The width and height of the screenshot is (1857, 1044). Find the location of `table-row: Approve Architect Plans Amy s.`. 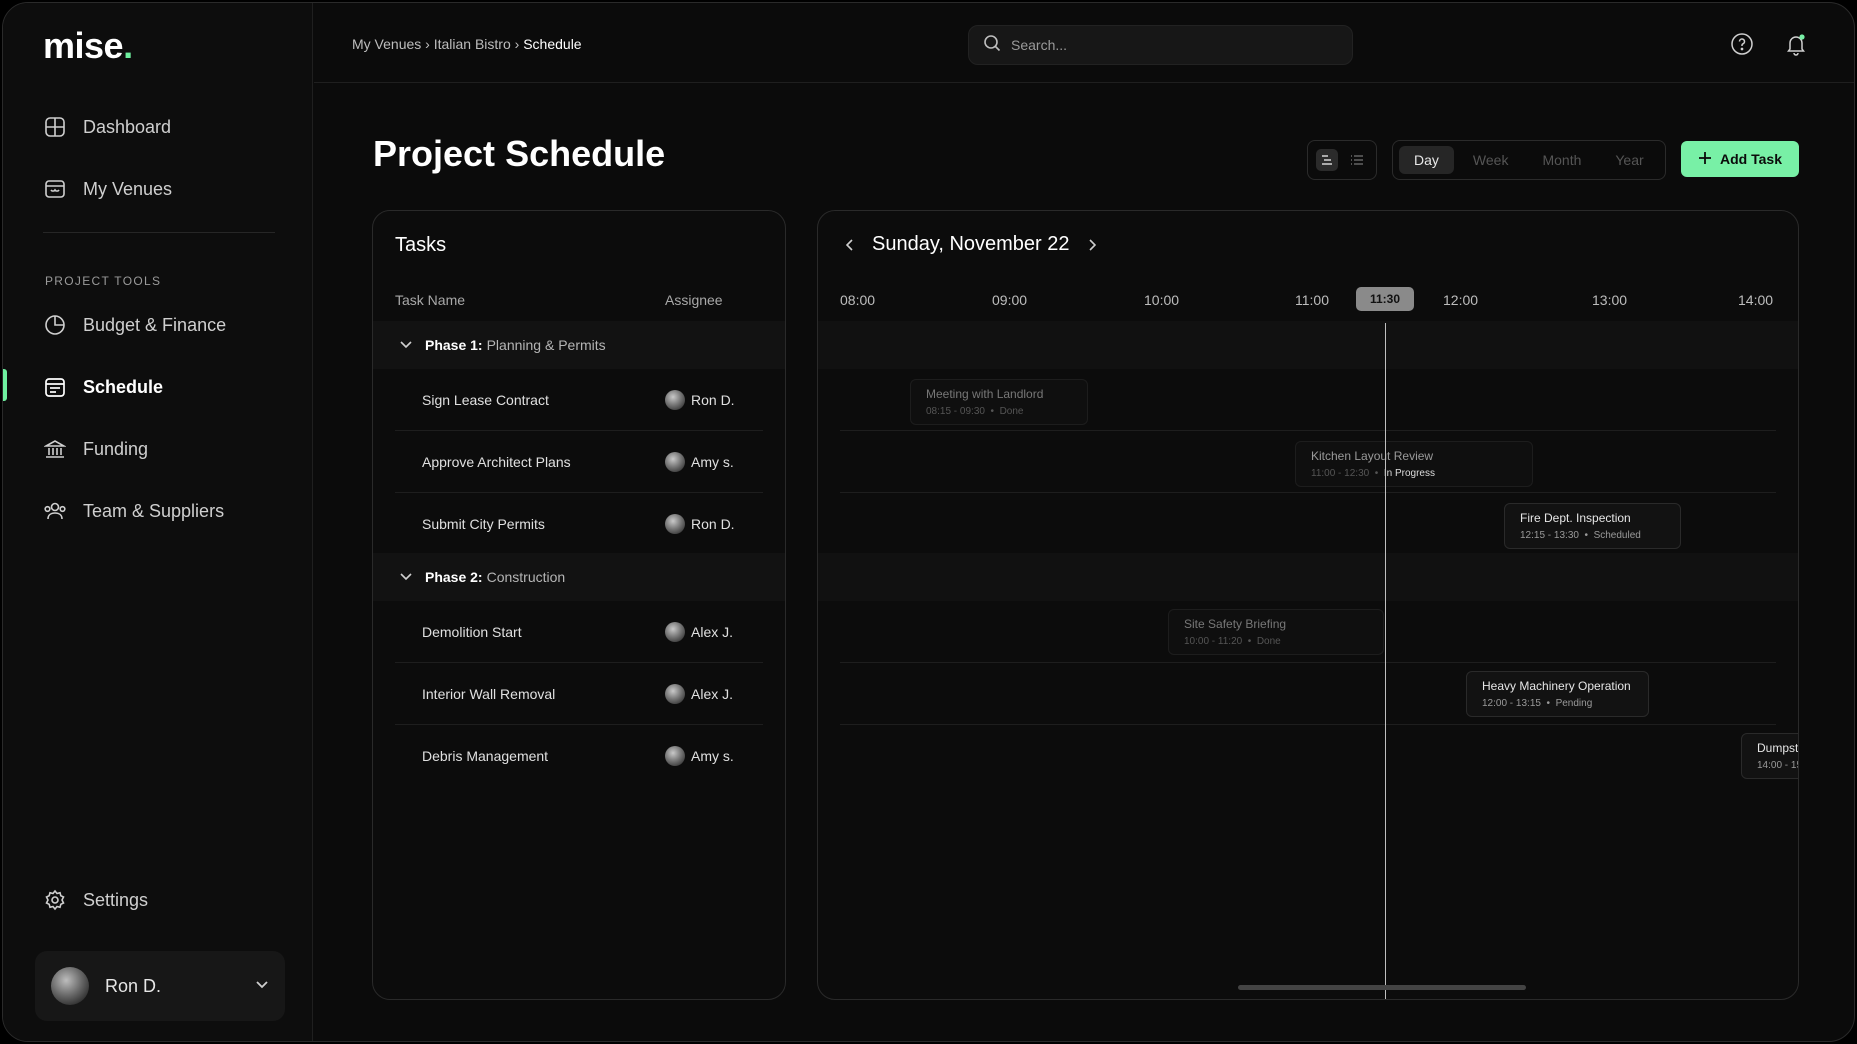

table-row: Approve Architect Plans Amy s. is located at coordinates (579, 462).